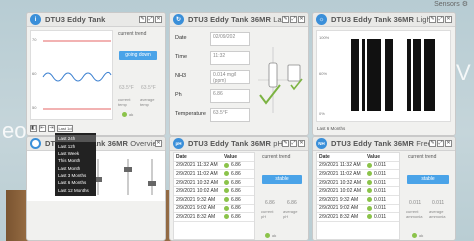 This screenshot has width=474, height=241. What do you see at coordinates (292, 203) in the screenshot?
I see `average-ph-value: 6.86` at bounding box center [292, 203].